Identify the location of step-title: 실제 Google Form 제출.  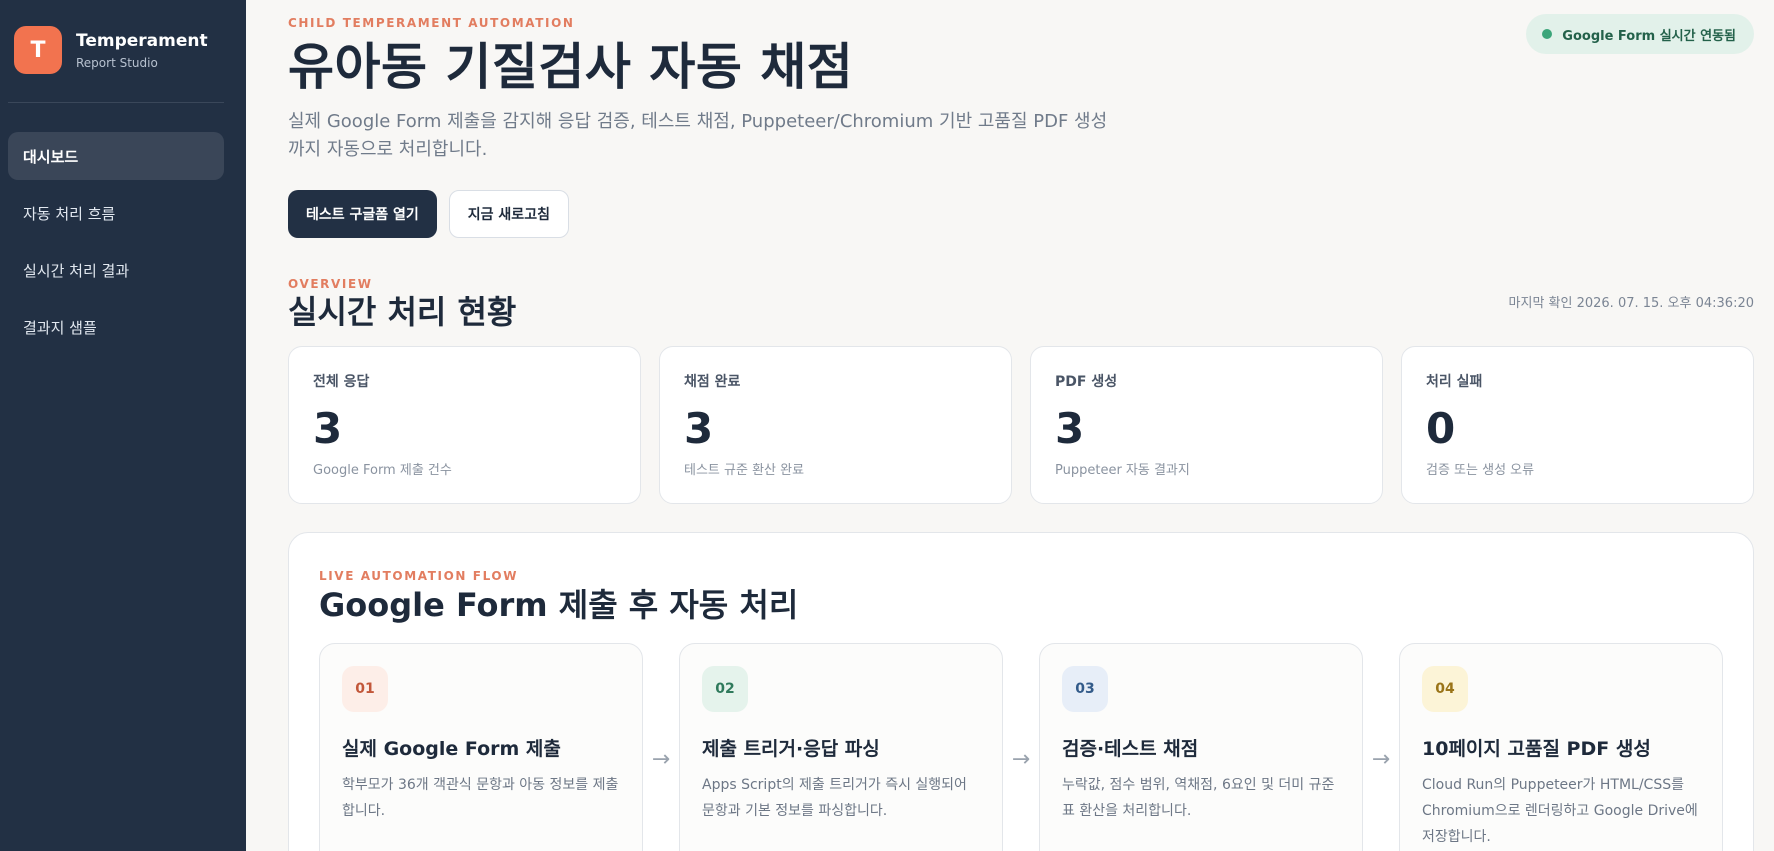
(451, 749).